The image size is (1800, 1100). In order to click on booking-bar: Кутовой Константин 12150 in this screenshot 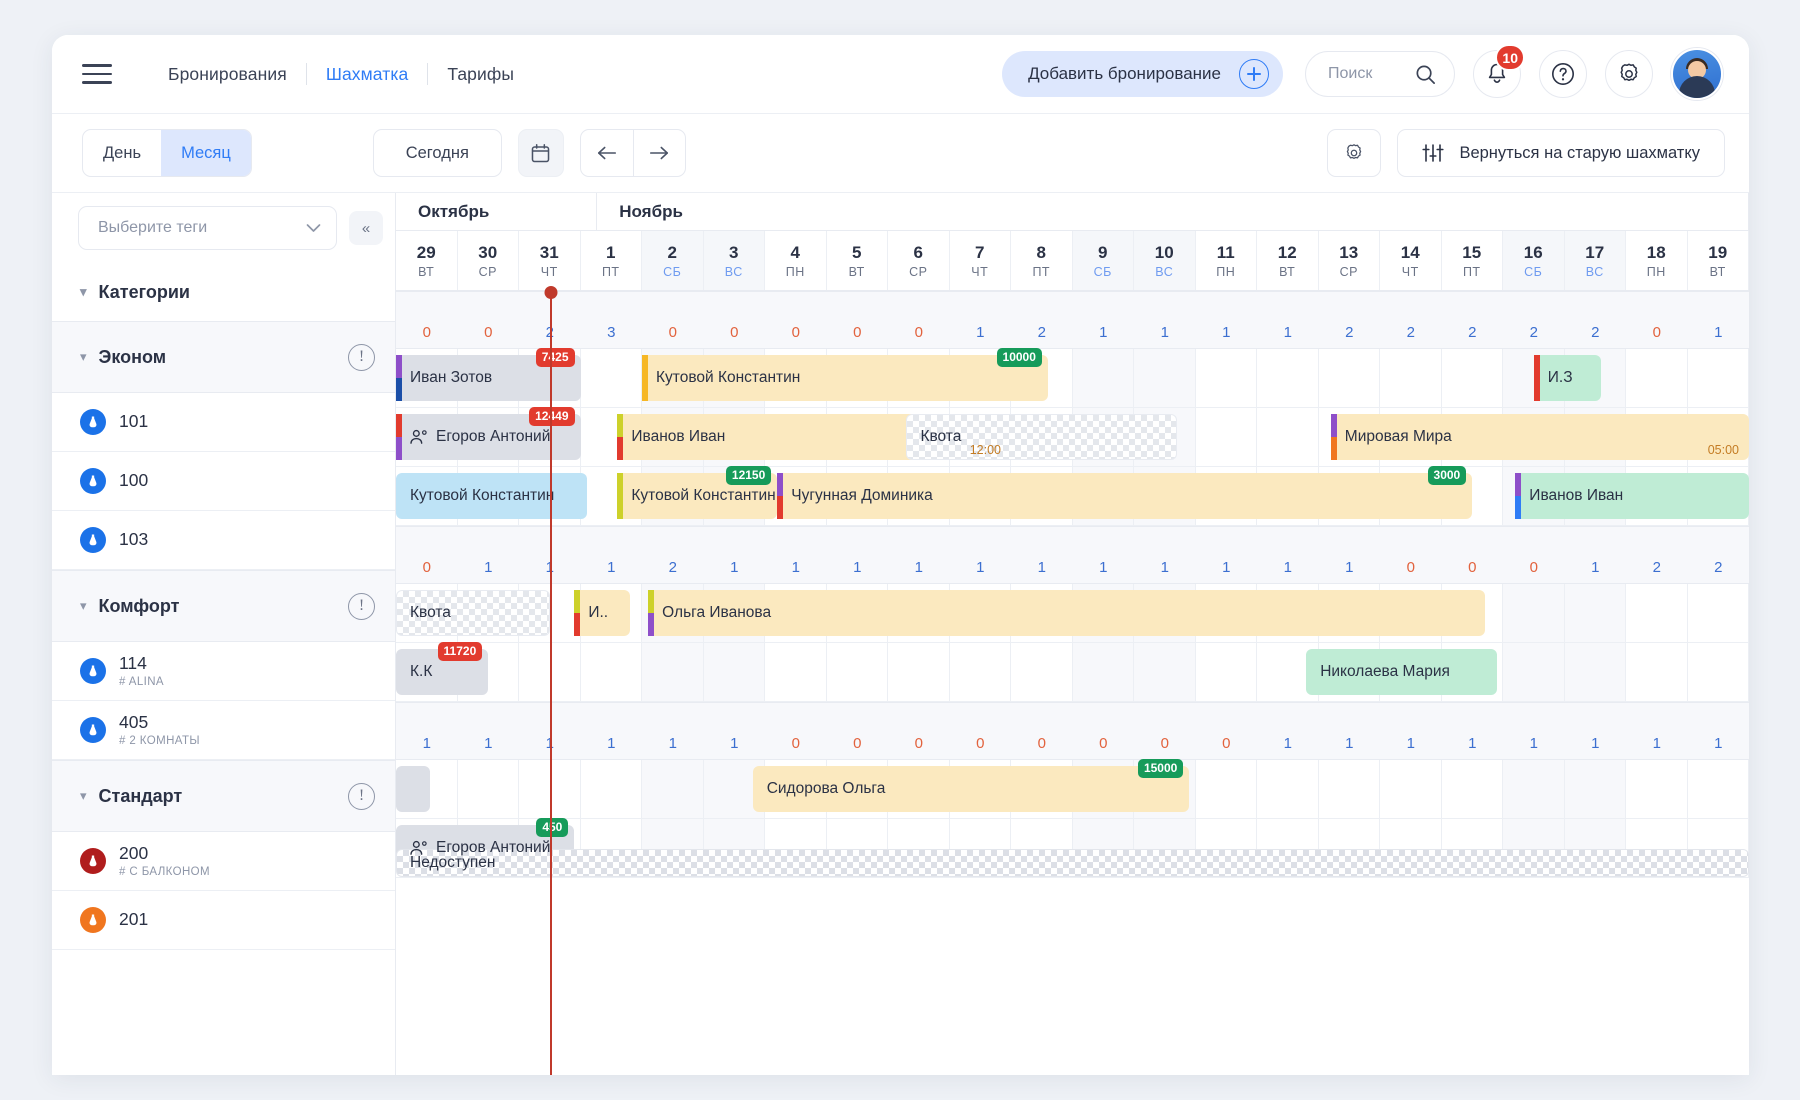, I will do `click(697, 492)`.